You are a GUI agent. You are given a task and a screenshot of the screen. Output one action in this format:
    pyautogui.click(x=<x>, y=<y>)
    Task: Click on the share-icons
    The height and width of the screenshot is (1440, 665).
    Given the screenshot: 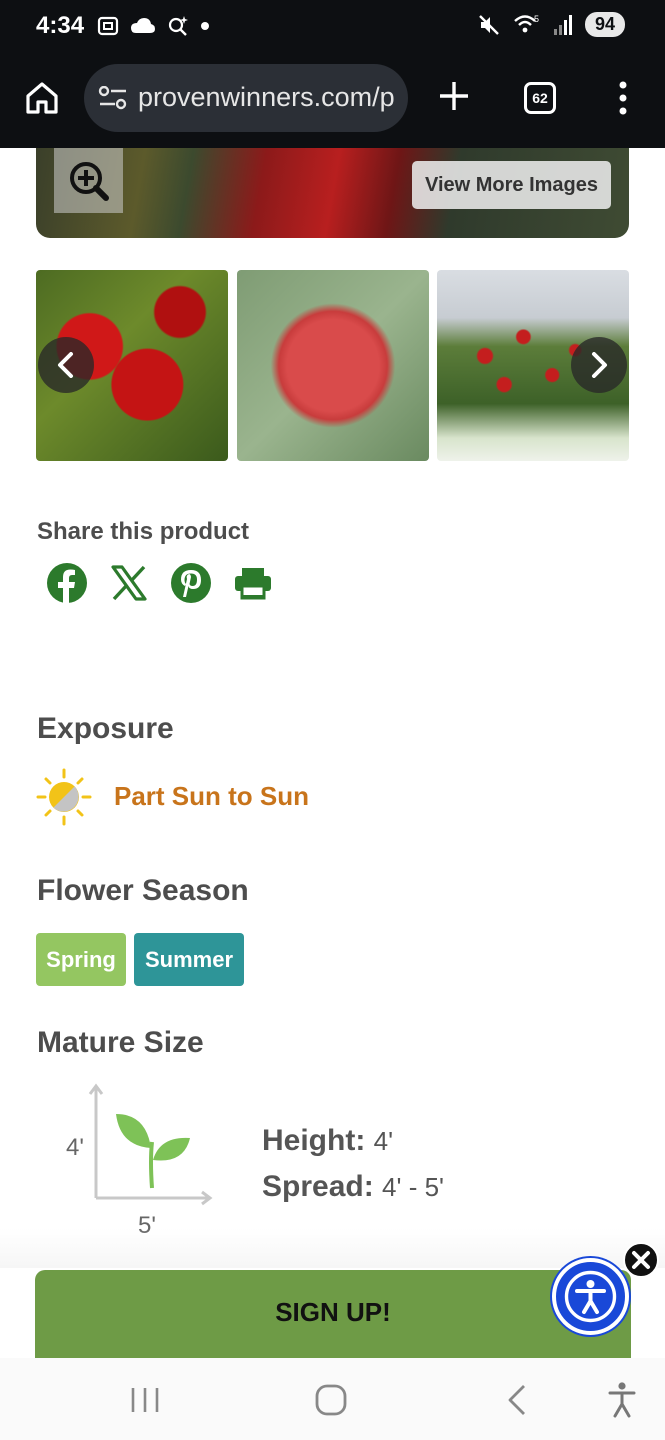 What is the action you would take?
    pyautogui.click(x=160, y=583)
    